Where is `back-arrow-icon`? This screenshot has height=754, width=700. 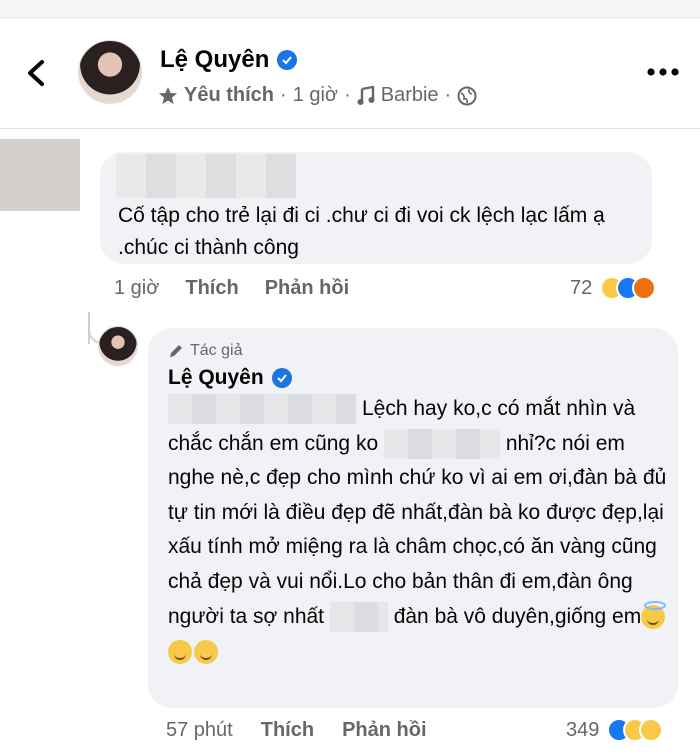
back-arrow-icon is located at coordinates (37, 73).